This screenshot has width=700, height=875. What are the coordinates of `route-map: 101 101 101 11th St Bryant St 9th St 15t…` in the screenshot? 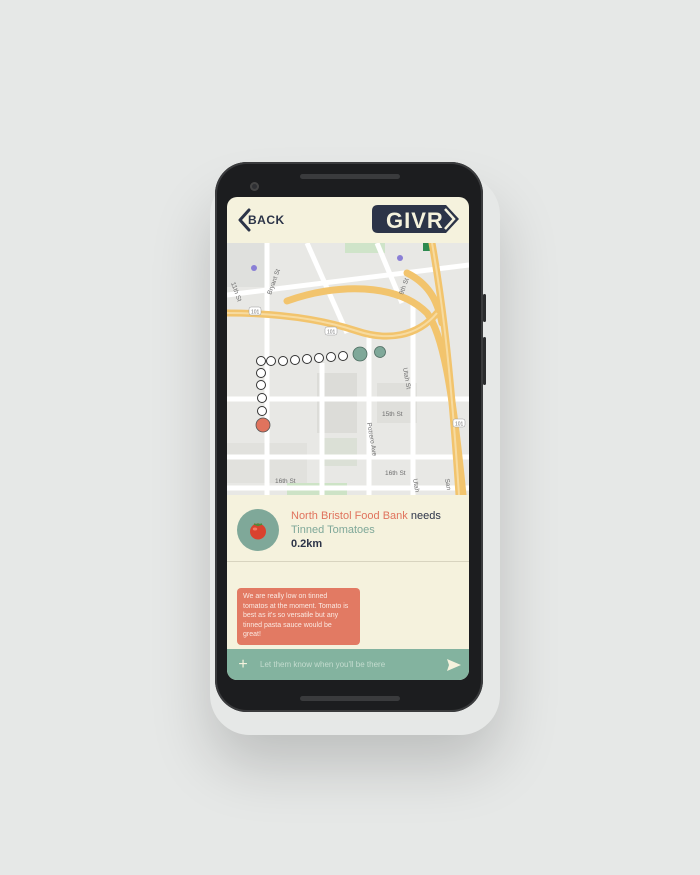 It's located at (348, 369).